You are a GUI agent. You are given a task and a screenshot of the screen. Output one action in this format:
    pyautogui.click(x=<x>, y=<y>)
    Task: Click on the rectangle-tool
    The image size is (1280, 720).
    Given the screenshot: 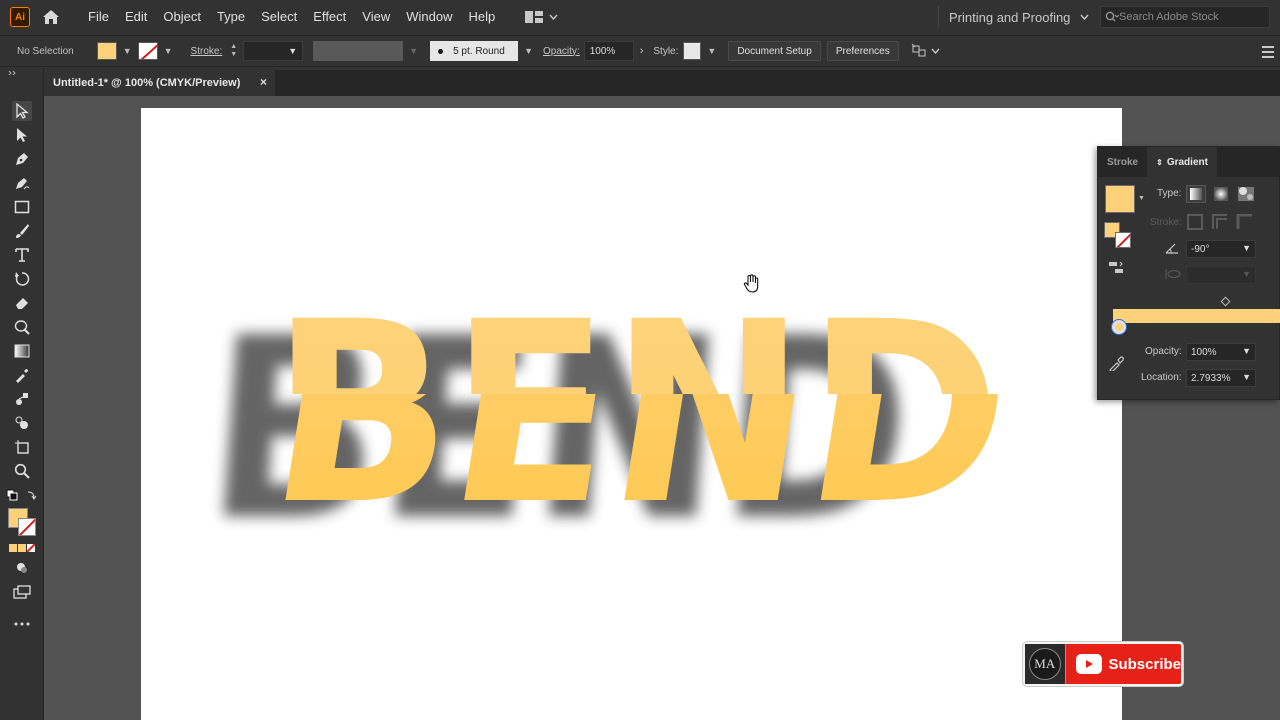 What is the action you would take?
    pyautogui.click(x=22, y=207)
    